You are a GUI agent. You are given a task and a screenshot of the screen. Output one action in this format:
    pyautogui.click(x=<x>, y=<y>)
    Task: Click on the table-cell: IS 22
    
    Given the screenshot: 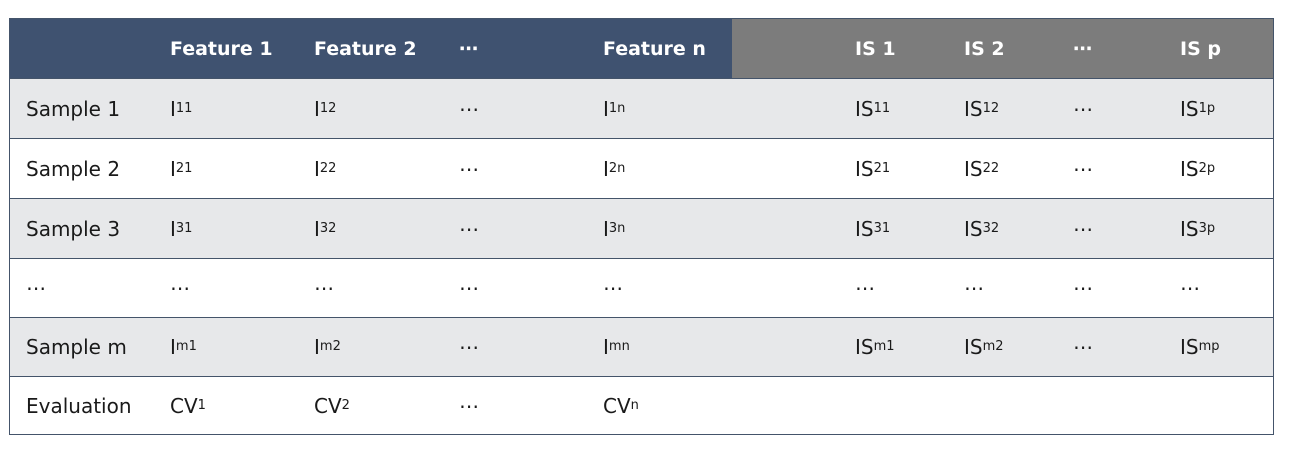 What is the action you would take?
    pyautogui.click(x=982, y=168)
    